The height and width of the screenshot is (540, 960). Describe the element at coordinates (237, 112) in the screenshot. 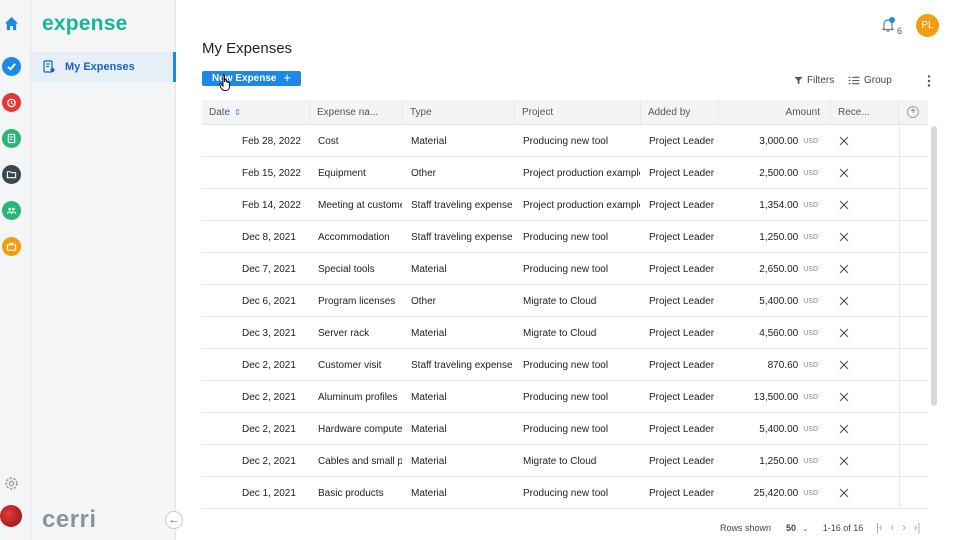

I see `sort-icon: ⇕` at that location.